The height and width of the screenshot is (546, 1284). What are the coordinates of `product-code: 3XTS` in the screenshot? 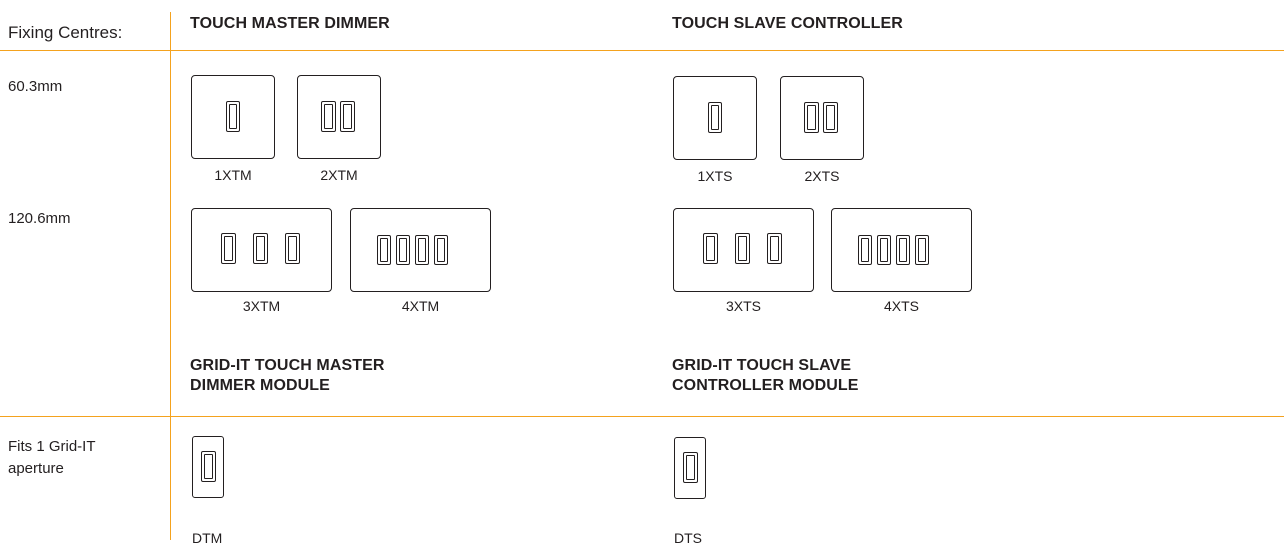 It's located at (743, 306).